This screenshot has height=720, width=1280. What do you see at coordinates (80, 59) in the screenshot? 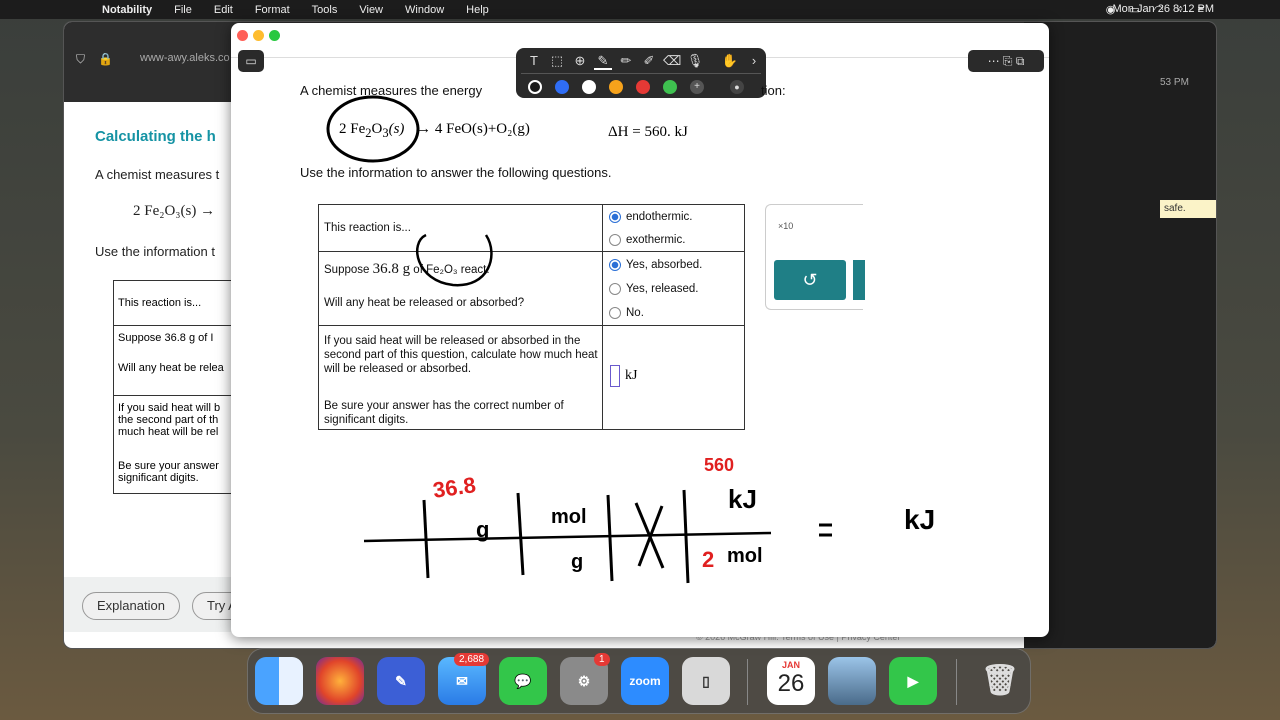
I see `shield-icon: ⛉` at bounding box center [80, 59].